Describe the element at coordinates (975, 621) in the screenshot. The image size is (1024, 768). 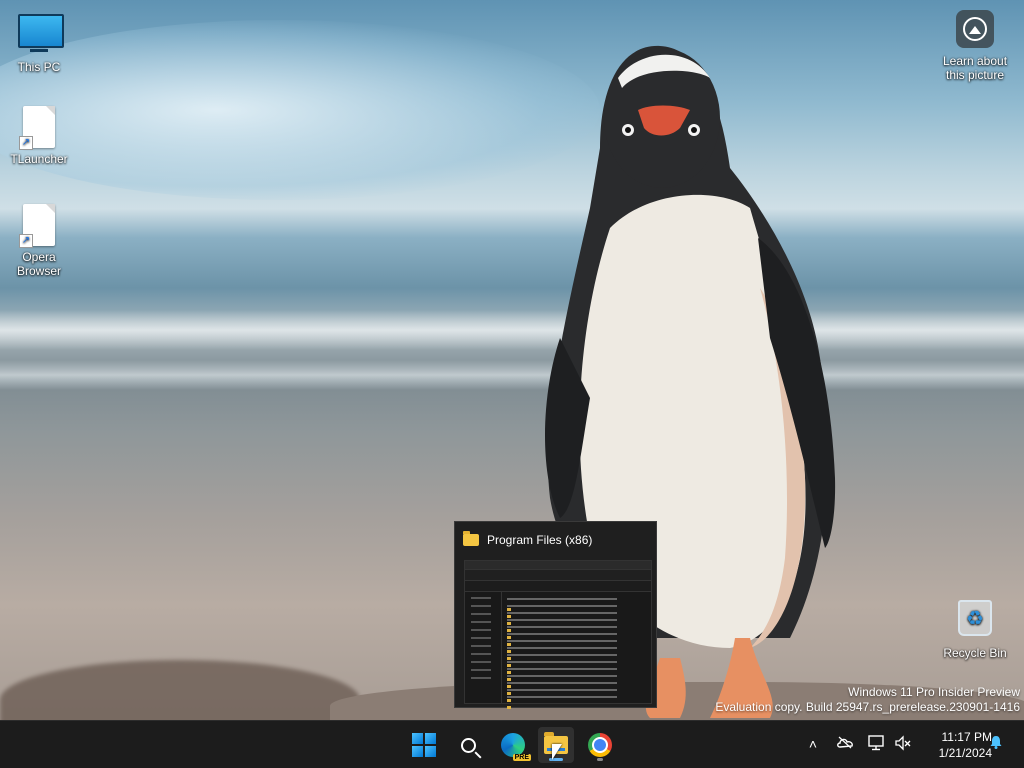
I see `recycle-bin-icon: ♻` at that location.